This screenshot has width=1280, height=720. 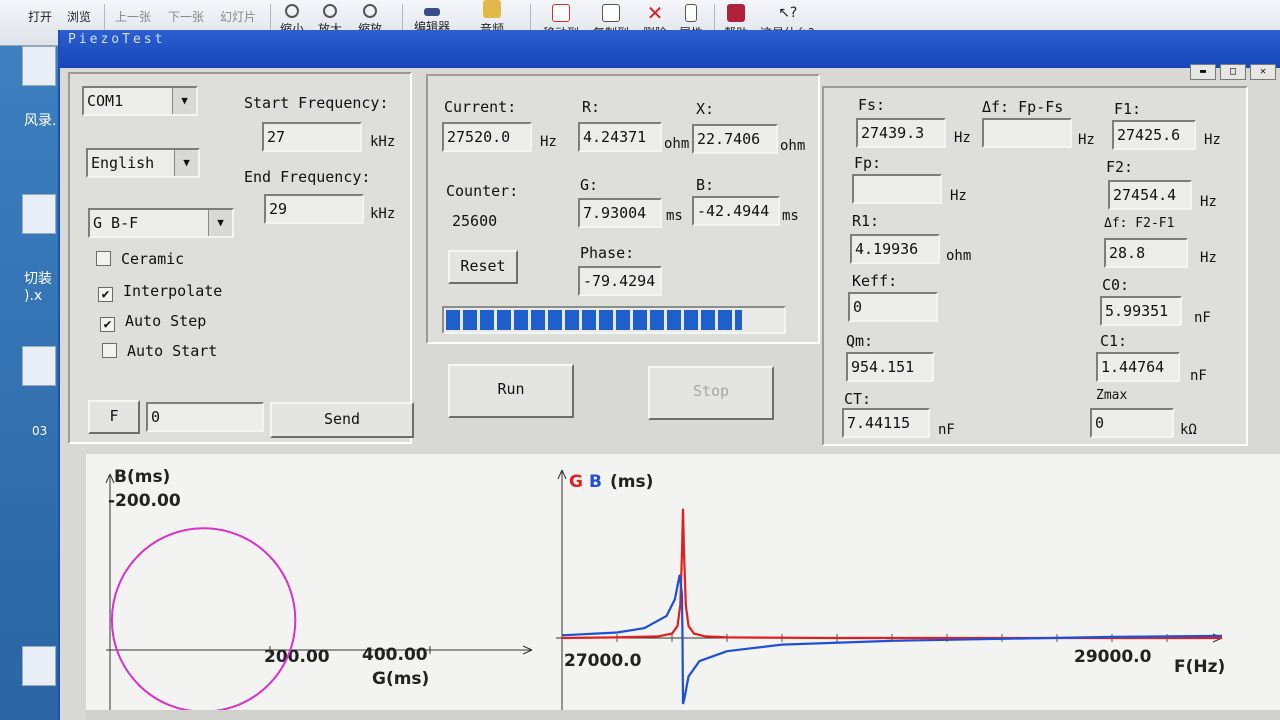 What do you see at coordinates (589, 185) in the screenshot?
I see `g-label: G:` at bounding box center [589, 185].